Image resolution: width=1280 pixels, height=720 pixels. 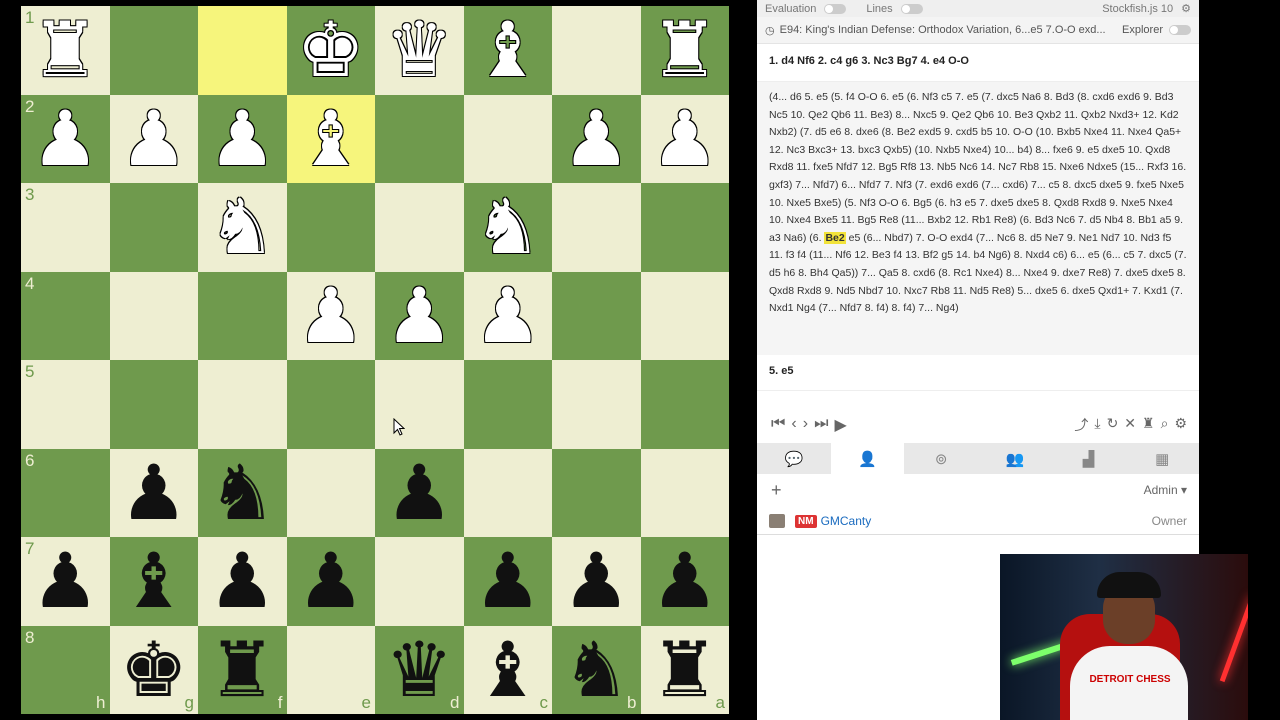 What do you see at coordinates (684, 315) in the screenshot?
I see `square-a4` at bounding box center [684, 315].